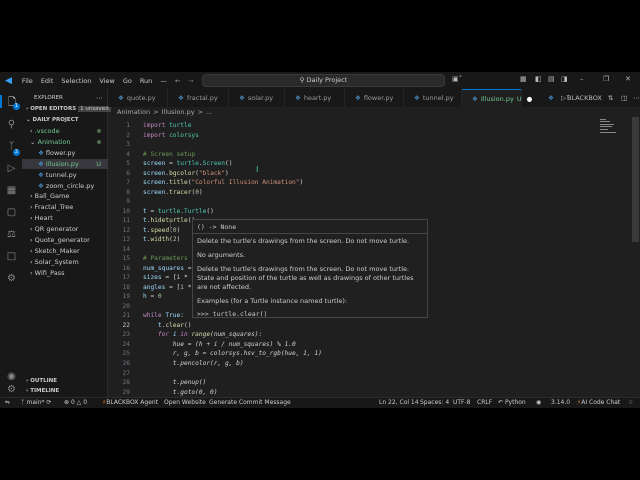 This screenshot has height=480, width=640. What do you see at coordinates (624, 98) in the screenshot?
I see `split-editor-icon: ◫` at bounding box center [624, 98].